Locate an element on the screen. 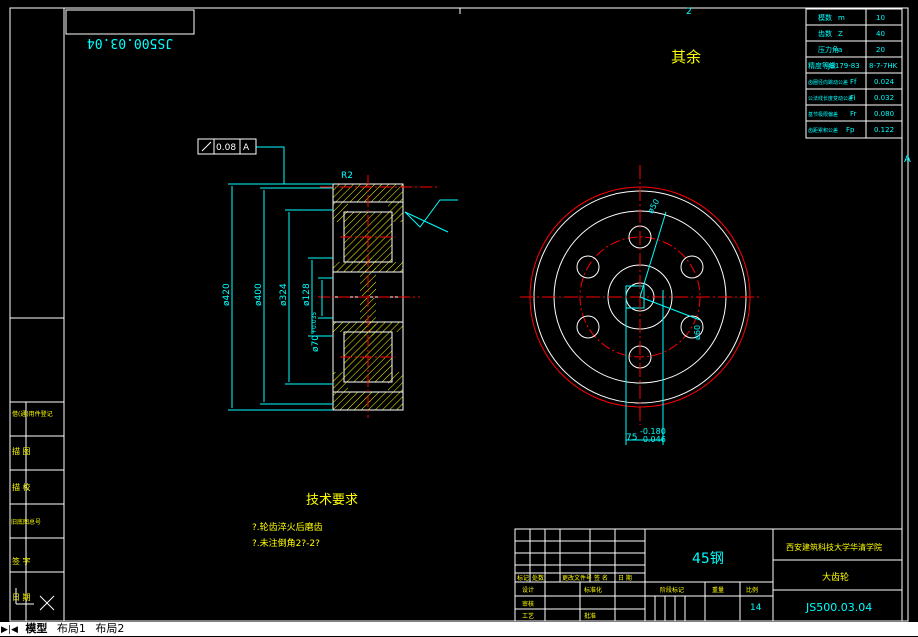  tb-mark: 标记 is located at coordinates (523, 578).